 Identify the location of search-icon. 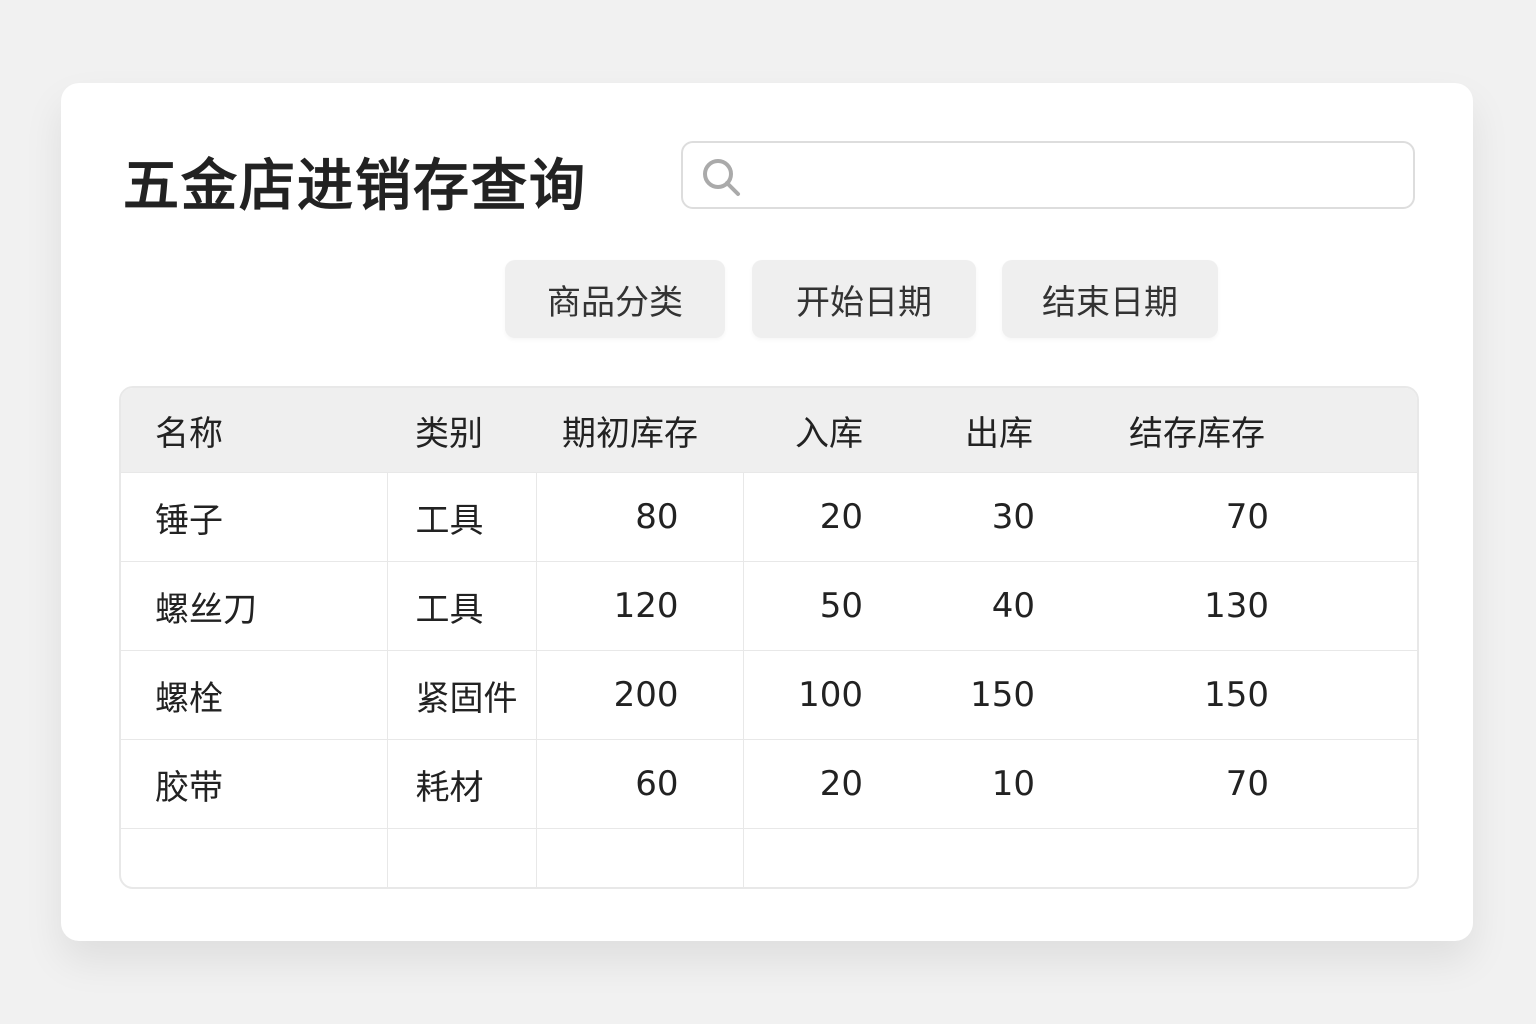
(721, 177).